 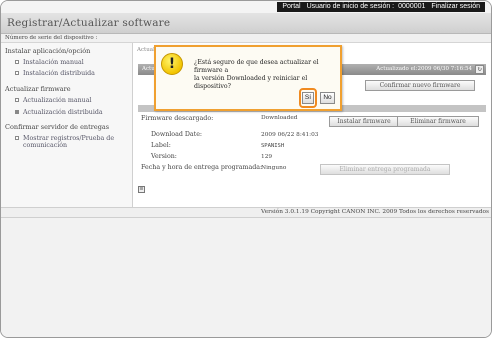 What do you see at coordinates (273, 146) in the screenshot?
I see `label-value: SPANISH` at bounding box center [273, 146].